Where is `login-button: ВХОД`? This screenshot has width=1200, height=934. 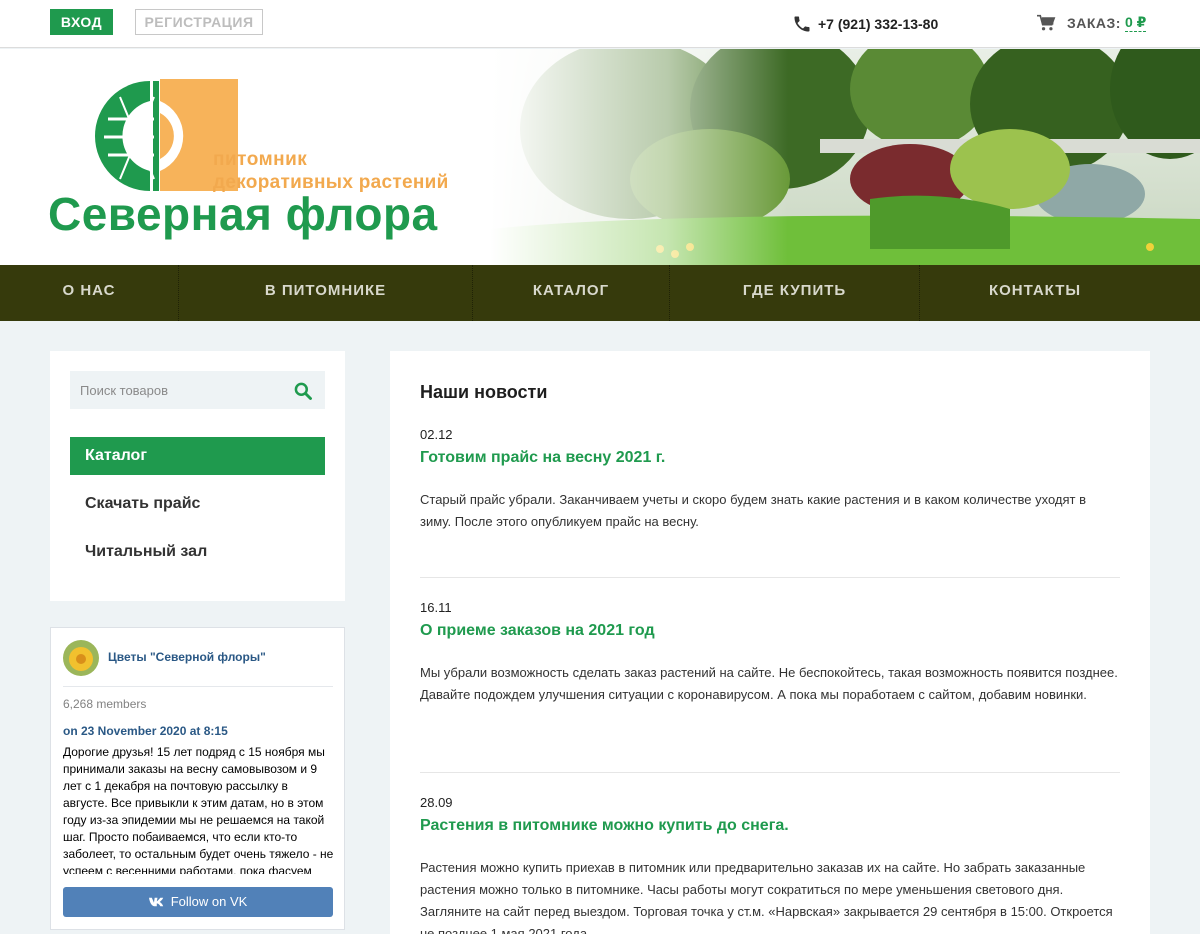 login-button: ВХОД is located at coordinates (81, 22).